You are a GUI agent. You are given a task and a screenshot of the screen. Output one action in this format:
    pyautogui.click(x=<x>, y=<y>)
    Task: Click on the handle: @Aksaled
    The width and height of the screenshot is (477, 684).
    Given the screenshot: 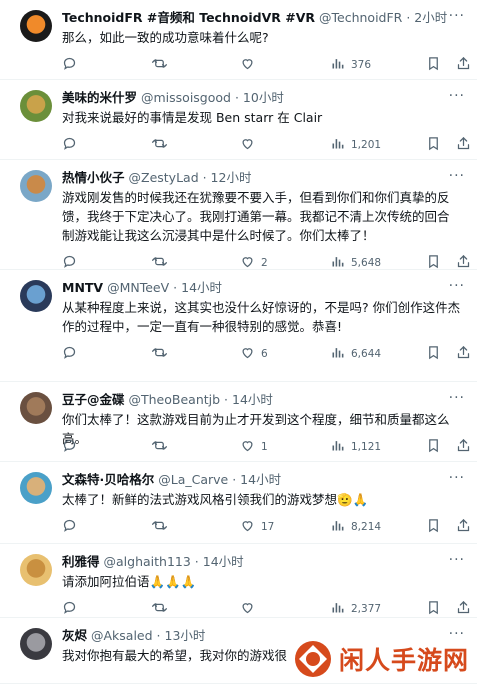 What is the action you would take?
    pyautogui.click(x=122, y=635)
    